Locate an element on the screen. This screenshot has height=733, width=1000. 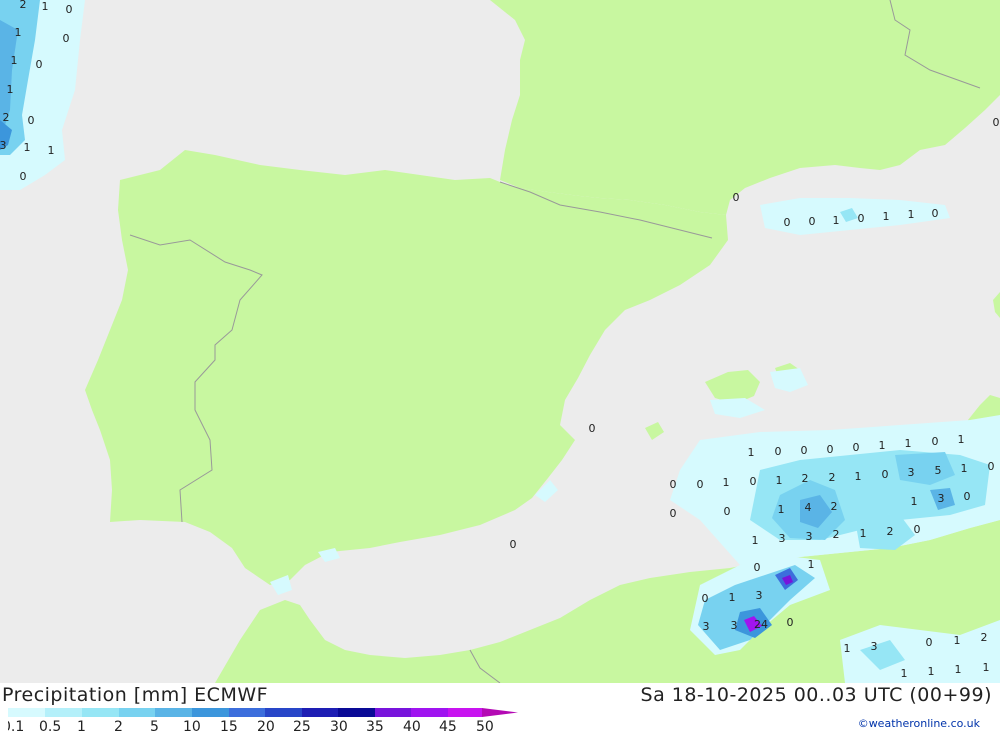
legend-label: 50 is located at coordinates (485, 726).